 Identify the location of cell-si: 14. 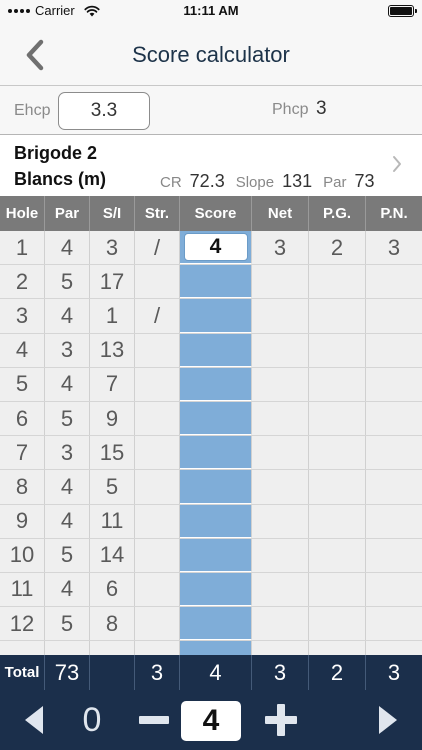
(112, 555).